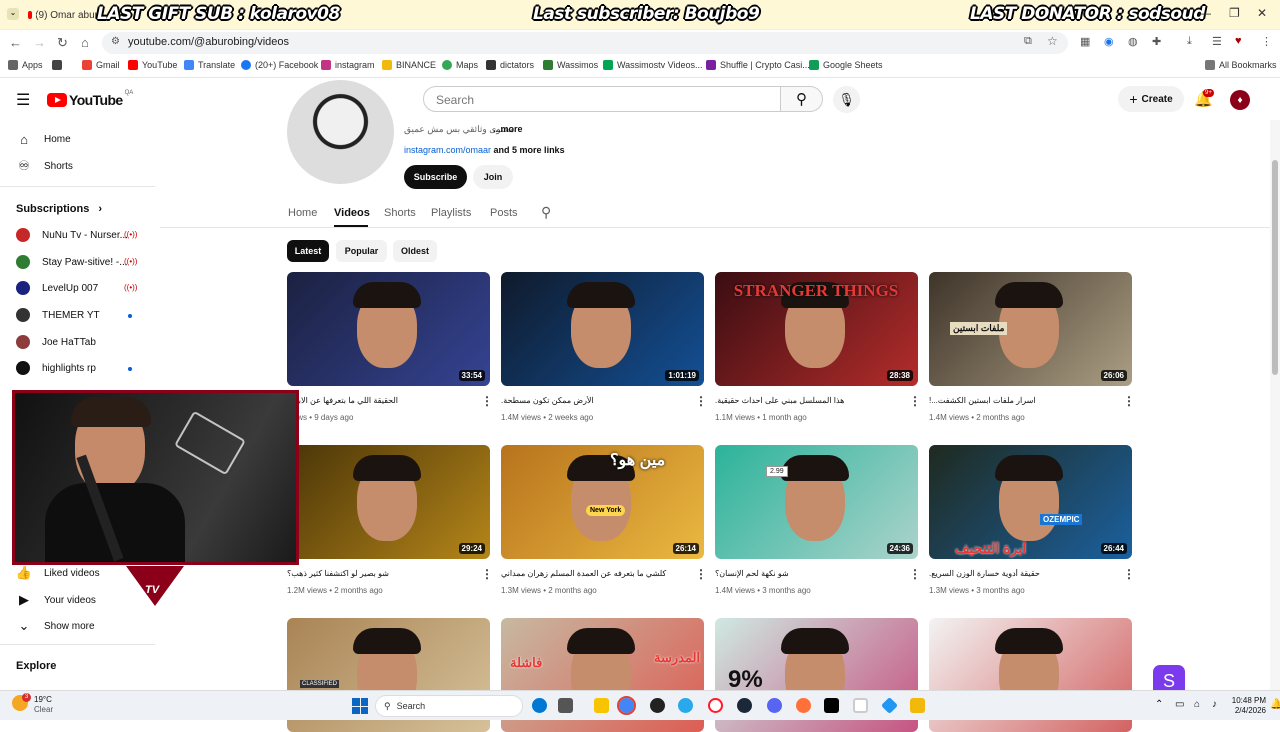 This screenshot has height=732, width=1280. Describe the element at coordinates (1052, 41) in the screenshot. I see `bookmark-star-icon: ☆` at that location.